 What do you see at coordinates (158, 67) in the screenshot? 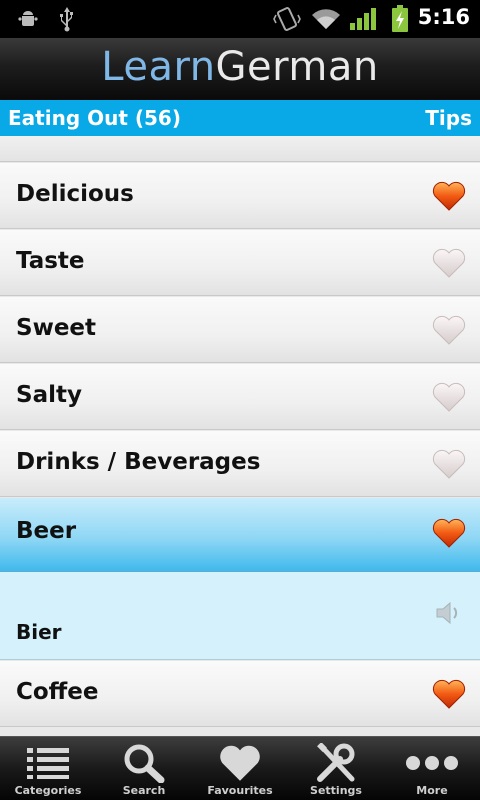
I see `logo-learn-text: Learn` at bounding box center [158, 67].